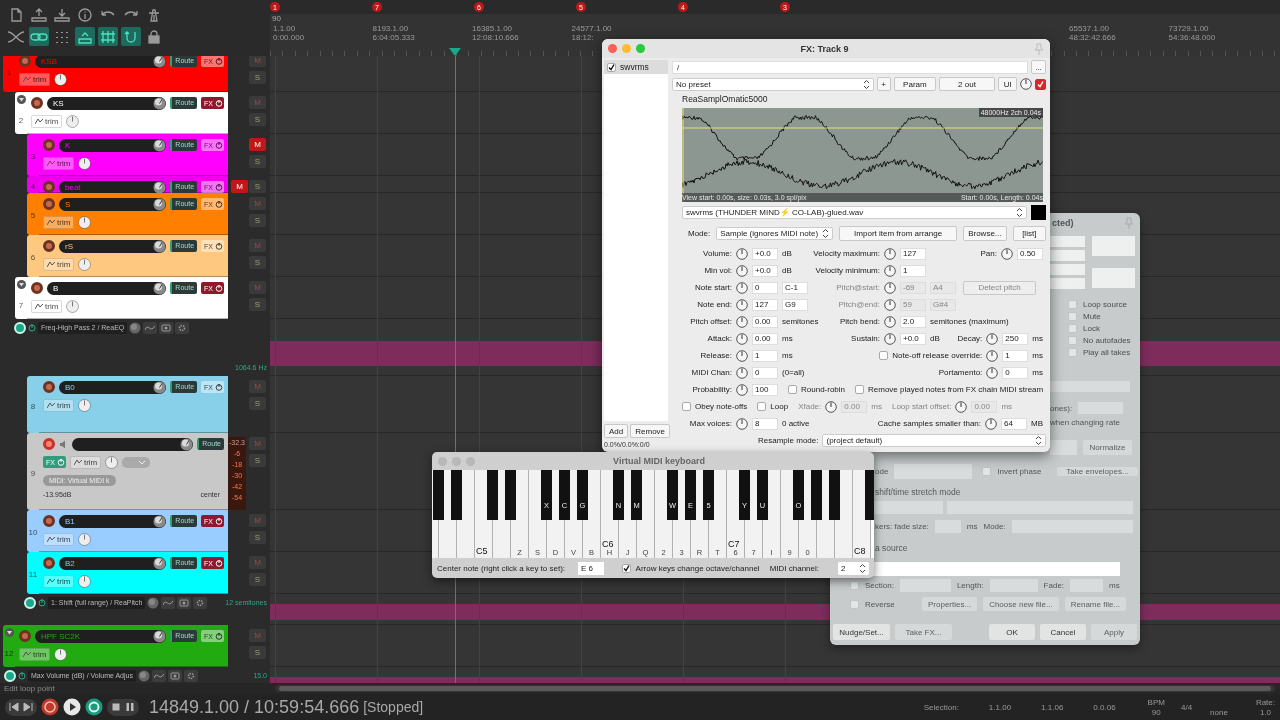  Describe the element at coordinates (39, 36) in the screenshot. I see `link-toggle` at that location.